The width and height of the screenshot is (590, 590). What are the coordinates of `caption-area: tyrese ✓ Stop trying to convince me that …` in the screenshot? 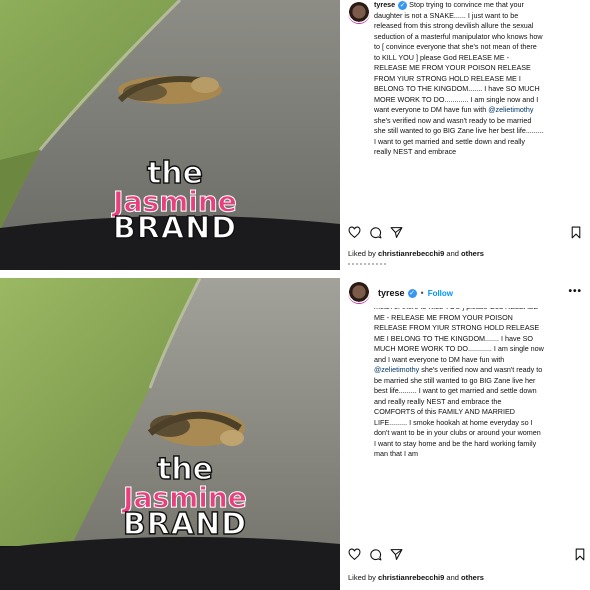 It's located at (459, 107).